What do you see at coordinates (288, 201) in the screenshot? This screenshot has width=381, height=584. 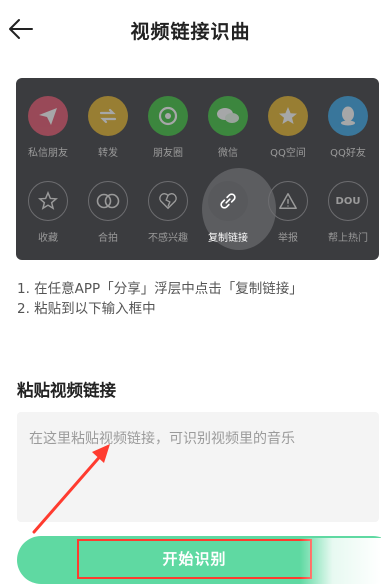 I see `warning-icon` at bounding box center [288, 201].